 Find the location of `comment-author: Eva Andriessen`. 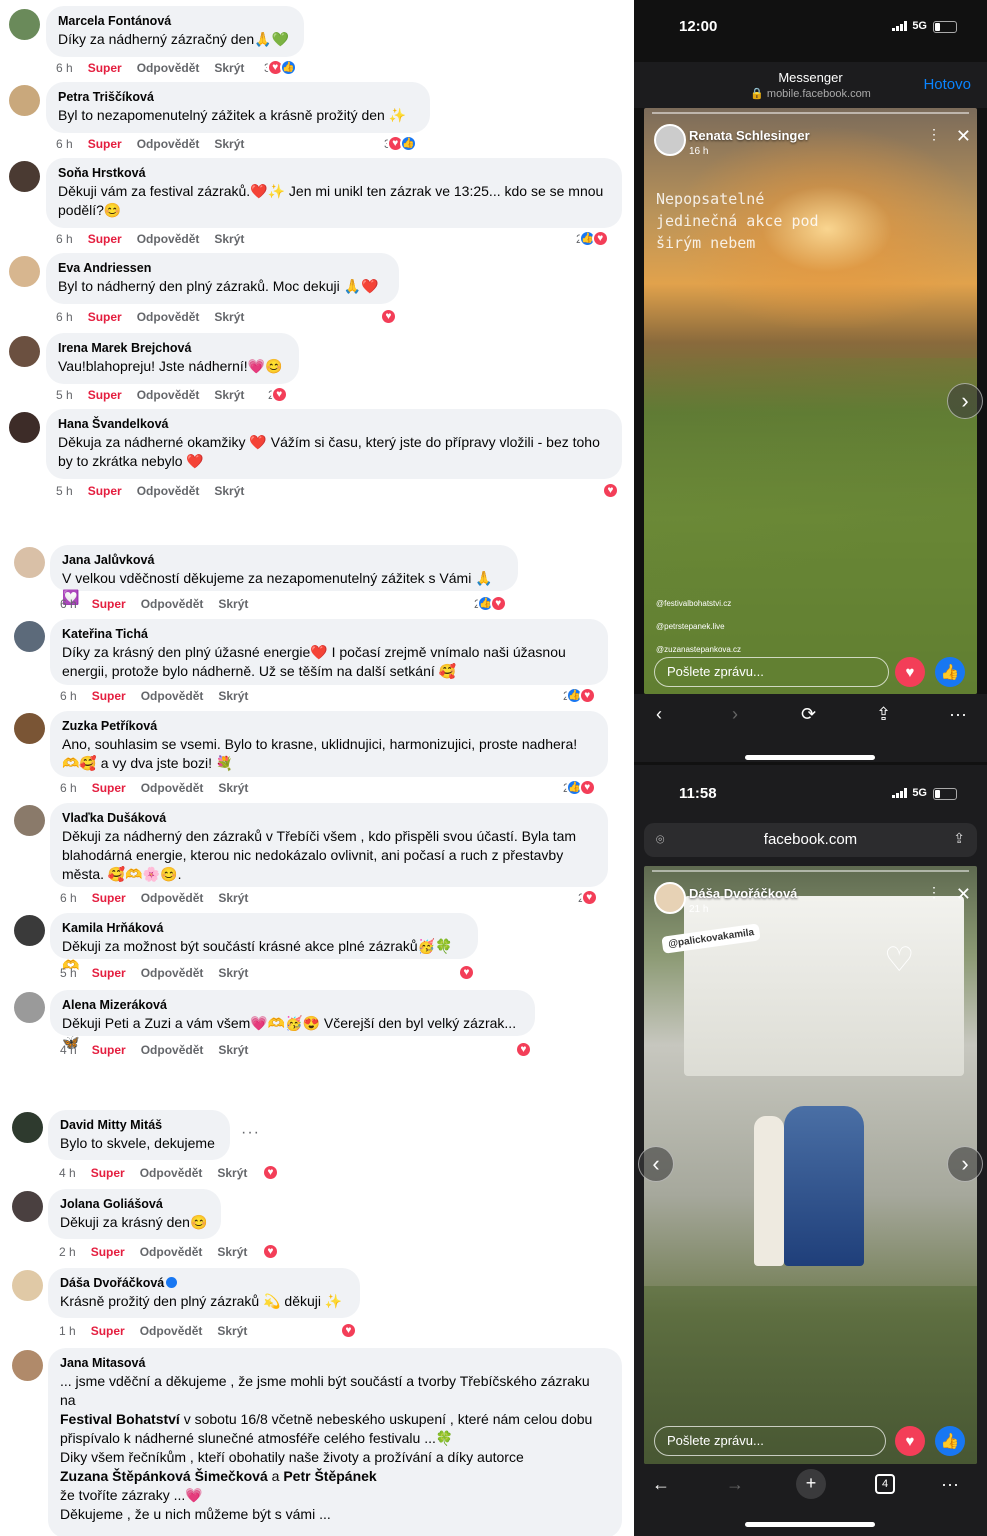

comment-author: Eva Andriessen is located at coordinates (222, 268).